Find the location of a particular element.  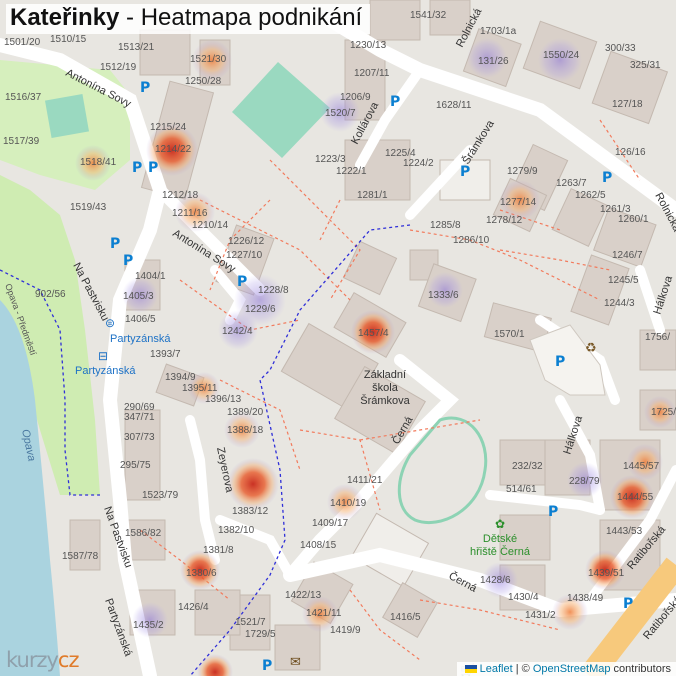

house-number: 1550/24 is located at coordinates (561, 55).